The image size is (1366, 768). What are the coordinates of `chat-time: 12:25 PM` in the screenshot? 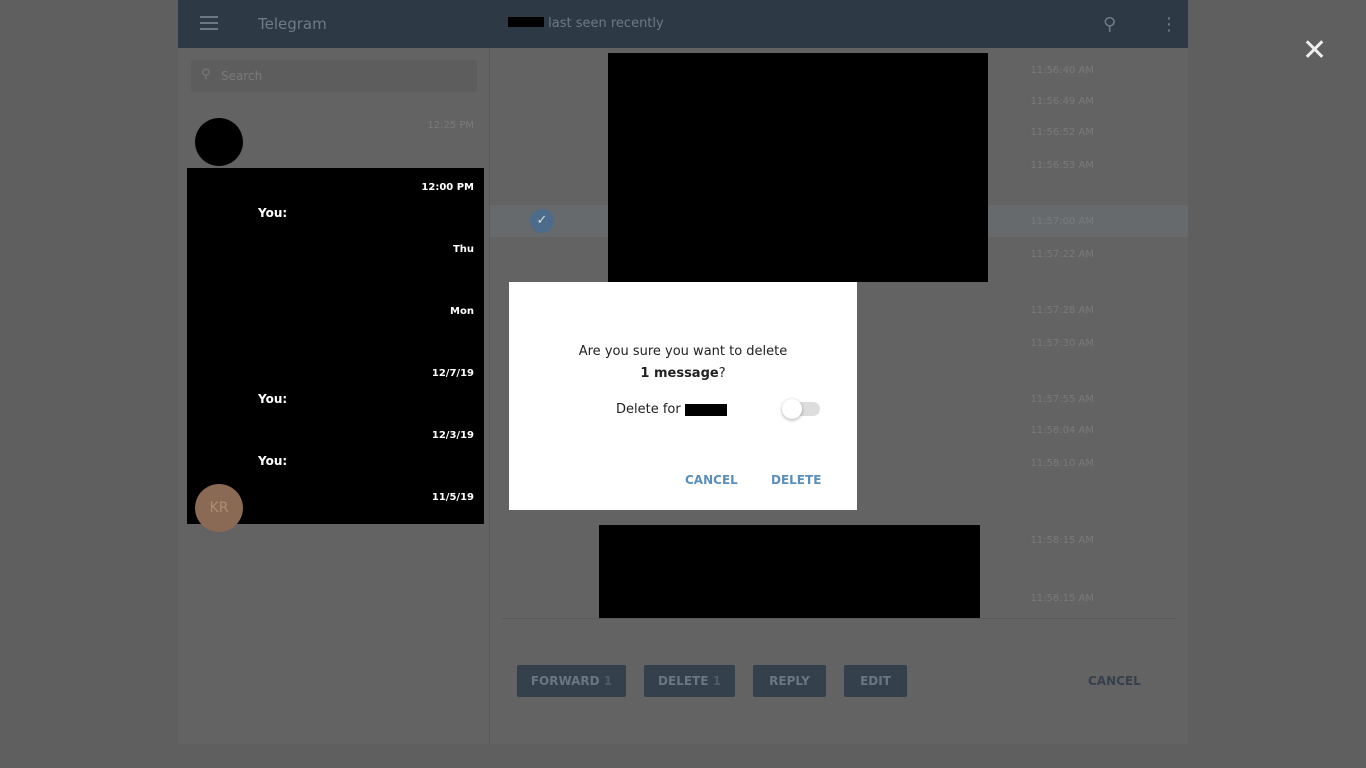 It's located at (450, 125).